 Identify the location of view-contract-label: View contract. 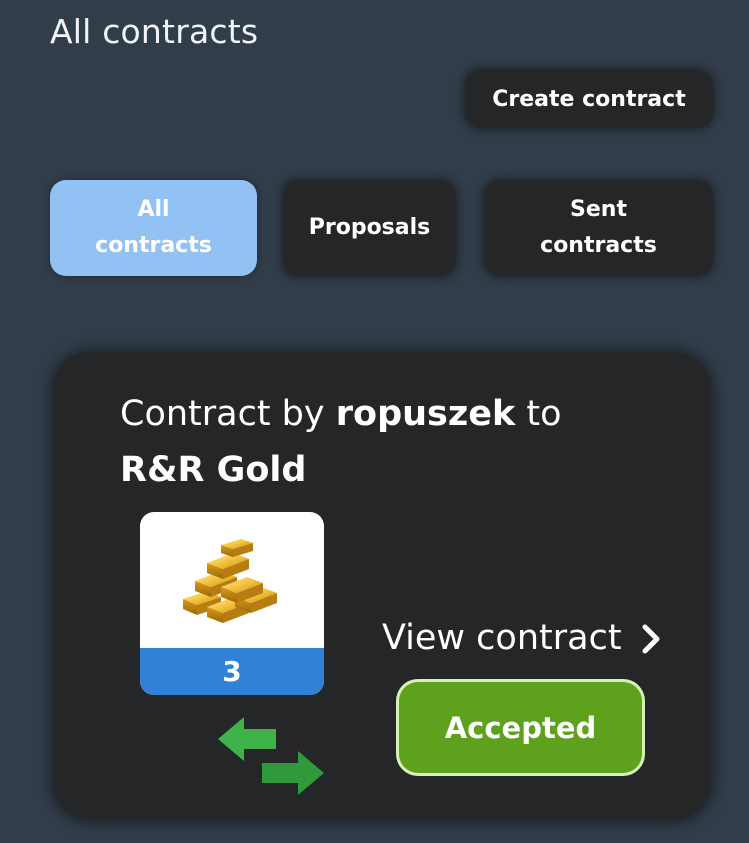
(502, 638).